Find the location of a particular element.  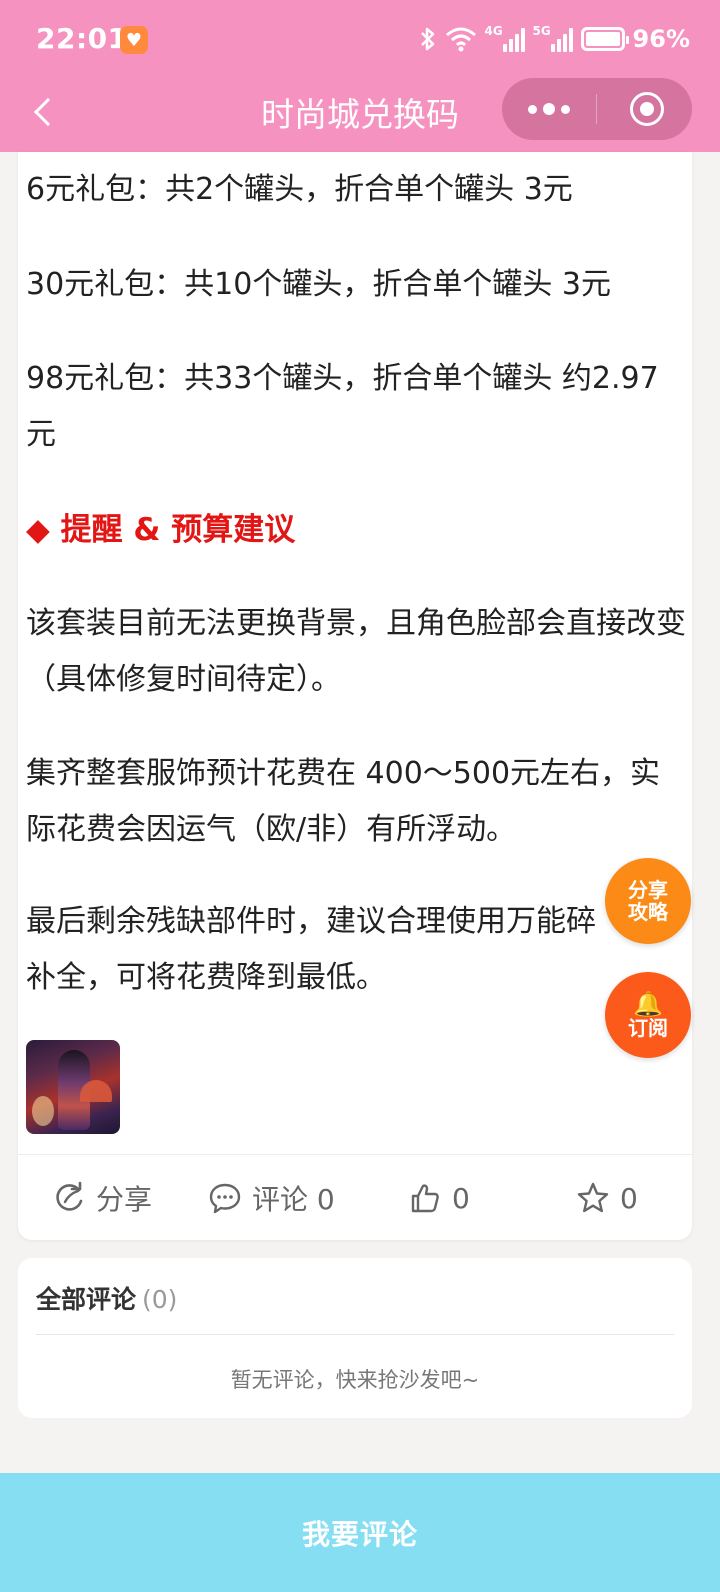

more-button is located at coordinates (549, 109).